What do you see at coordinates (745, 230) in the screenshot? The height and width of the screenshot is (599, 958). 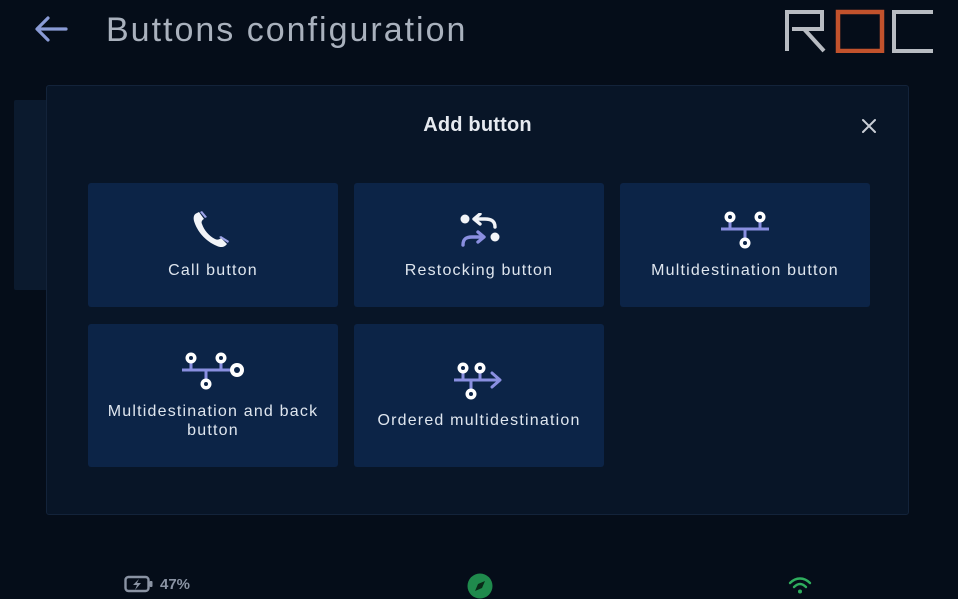 I see `multidestination-icon` at bounding box center [745, 230].